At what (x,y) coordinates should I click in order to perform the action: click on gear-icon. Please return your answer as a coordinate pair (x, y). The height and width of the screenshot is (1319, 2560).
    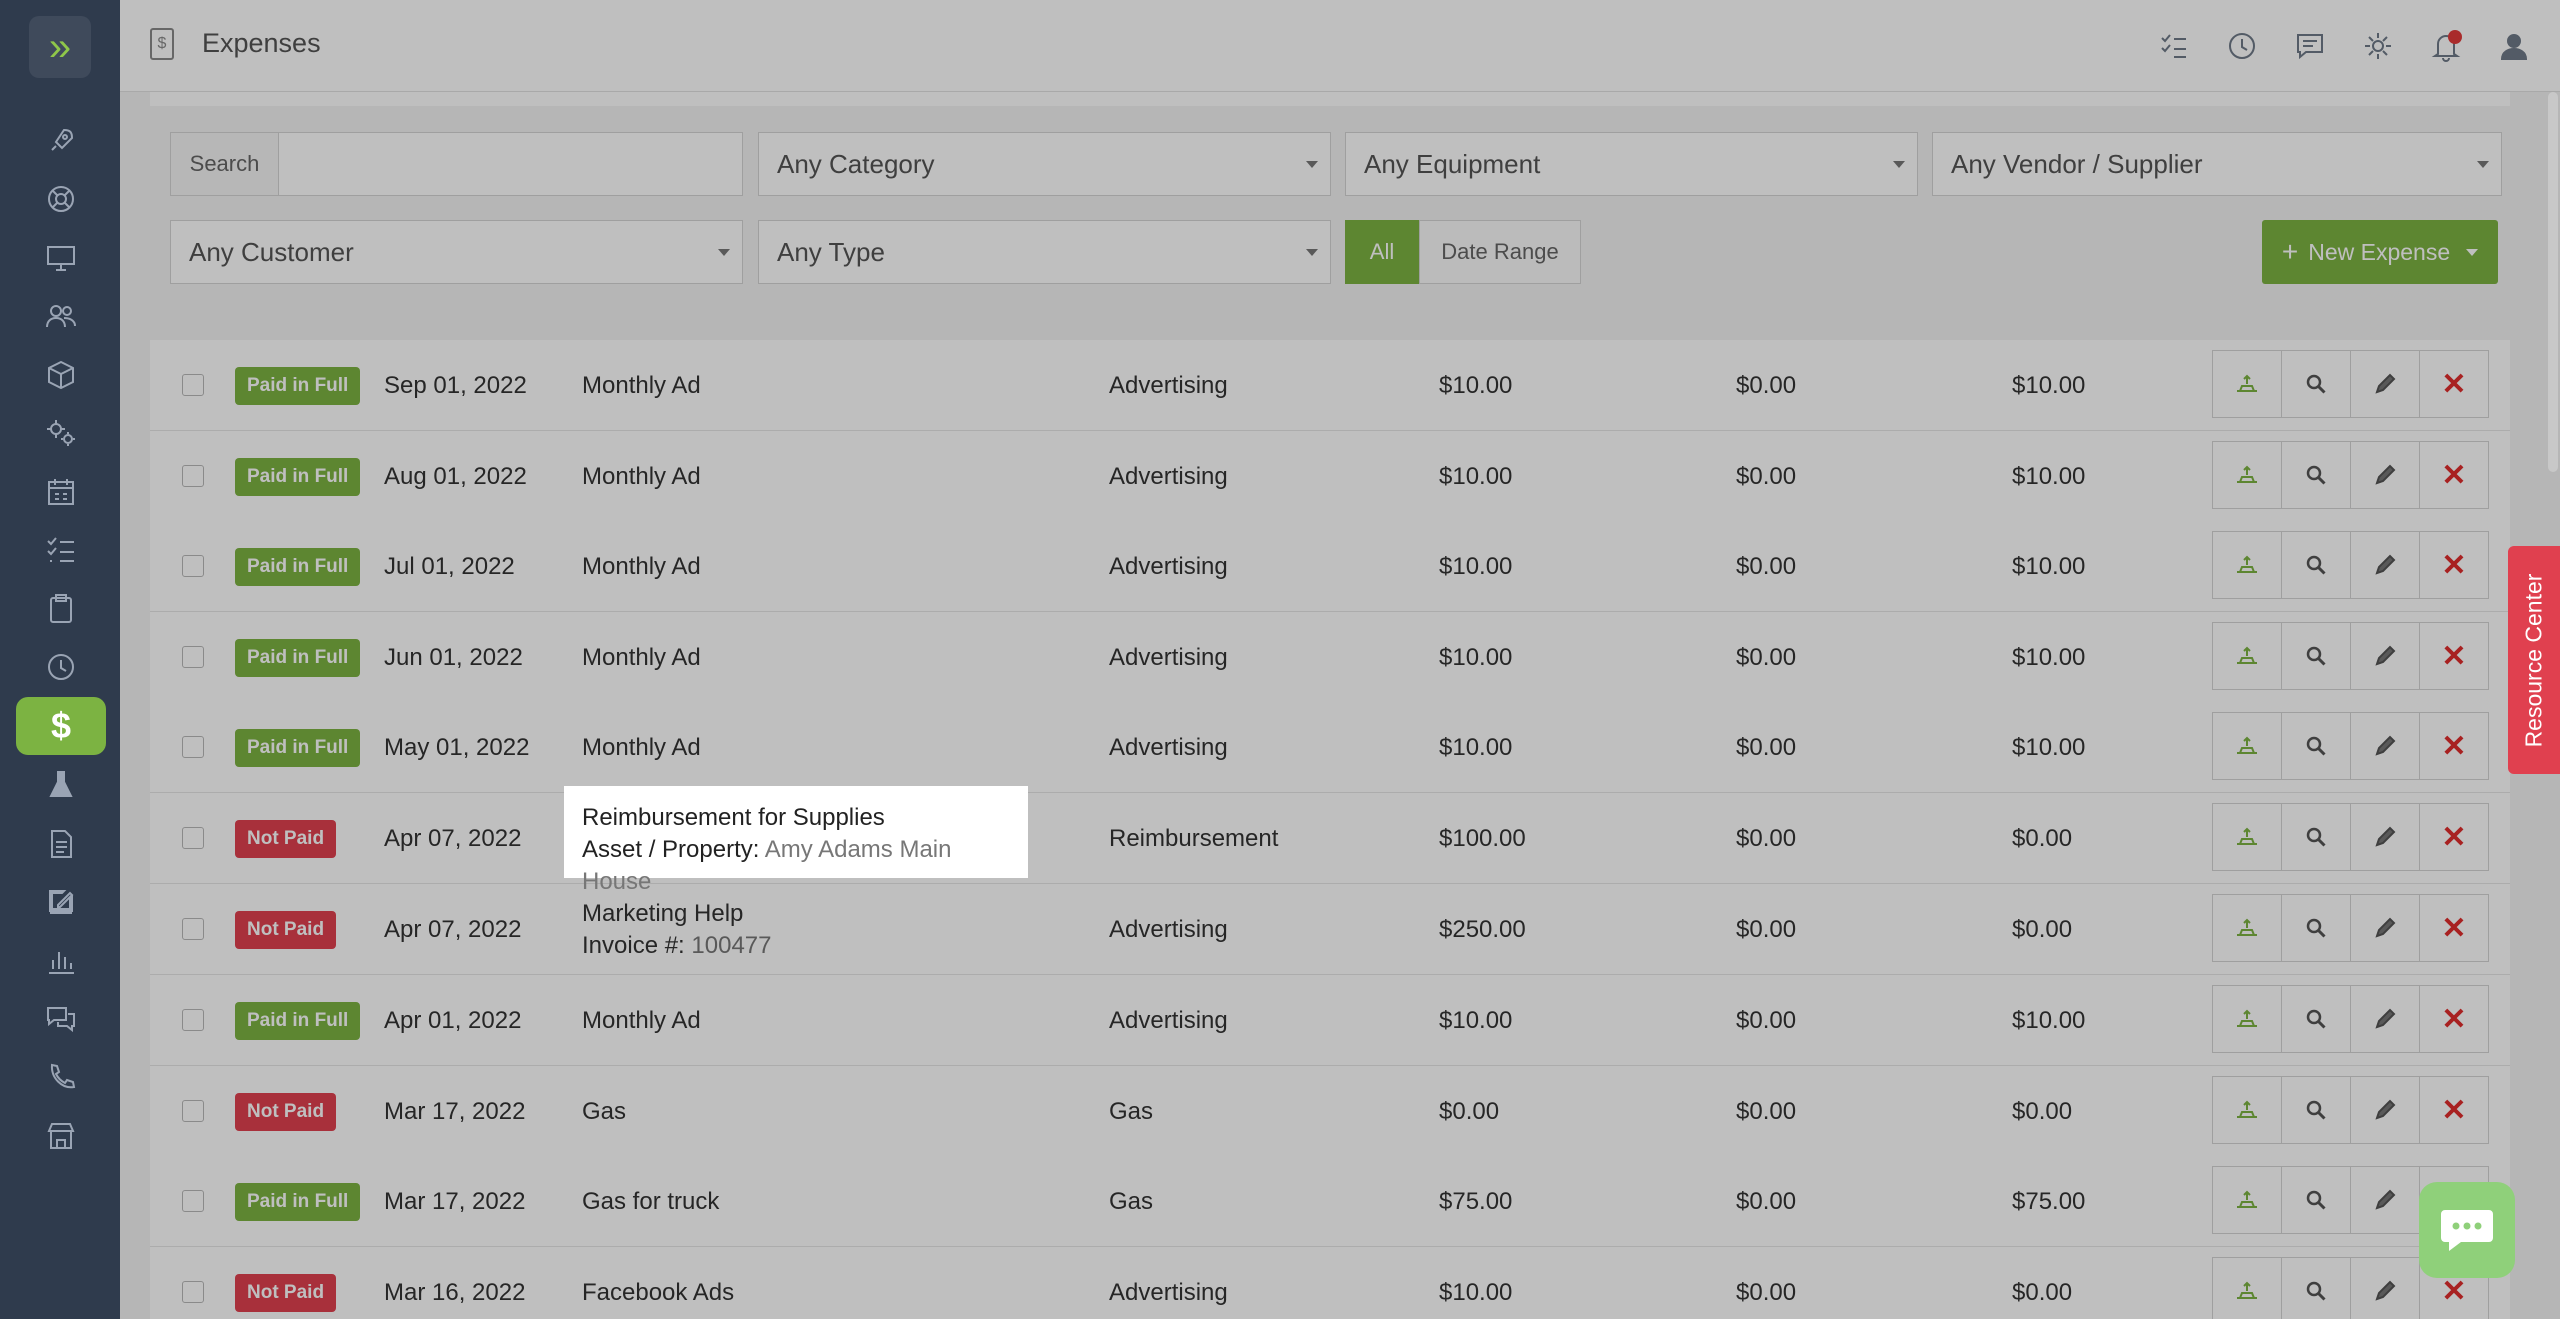
    Looking at the image, I should click on (2378, 46).